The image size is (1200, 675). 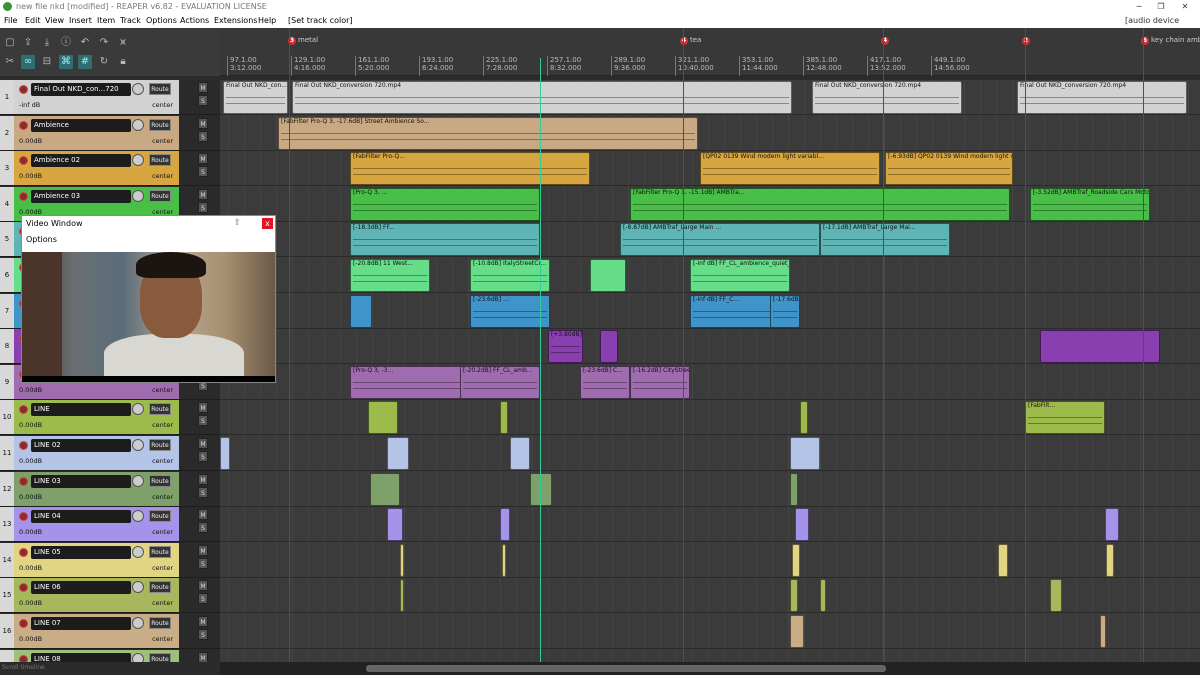 What do you see at coordinates (540, 360) in the screenshot?
I see `edit-cursor` at bounding box center [540, 360].